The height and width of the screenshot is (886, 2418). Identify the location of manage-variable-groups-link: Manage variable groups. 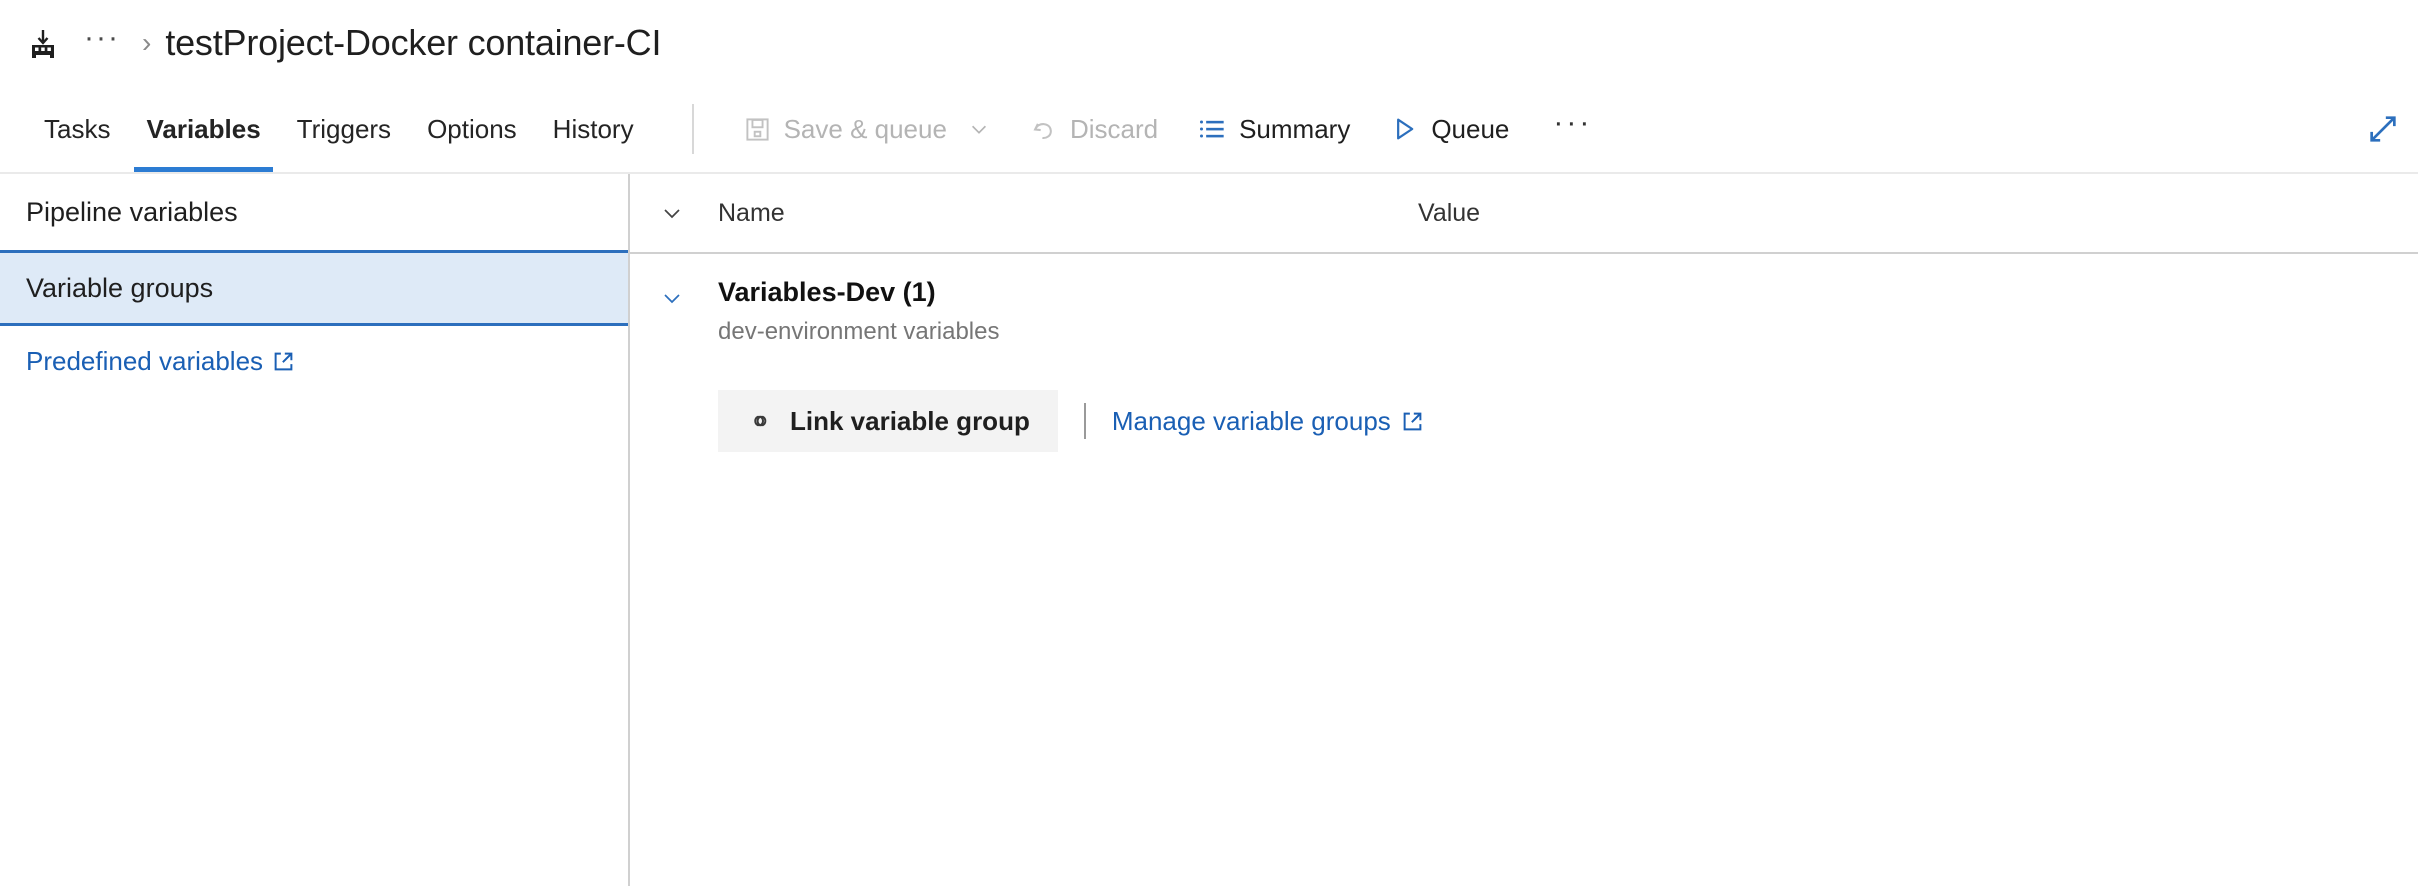
(1267, 421).